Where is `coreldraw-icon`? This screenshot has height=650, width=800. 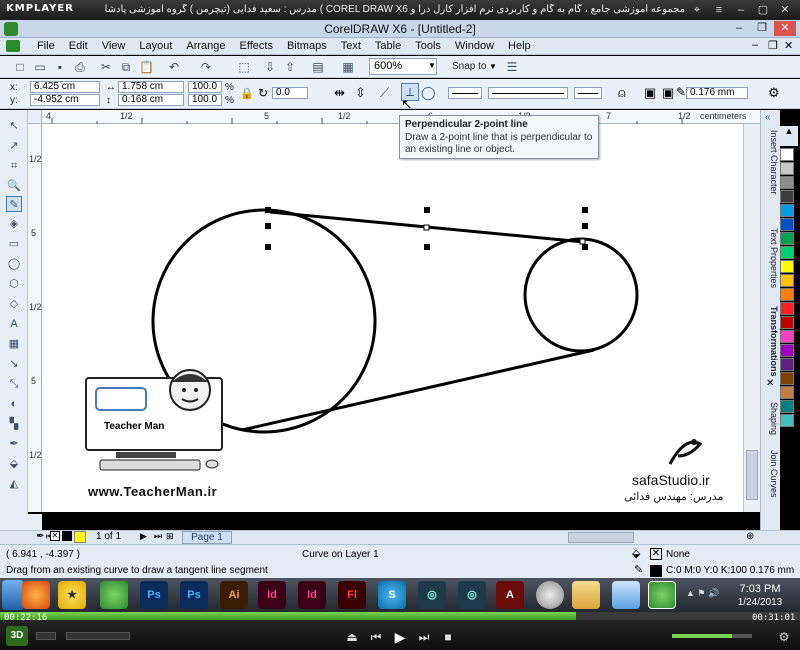 coreldraw-icon is located at coordinates (114, 595).